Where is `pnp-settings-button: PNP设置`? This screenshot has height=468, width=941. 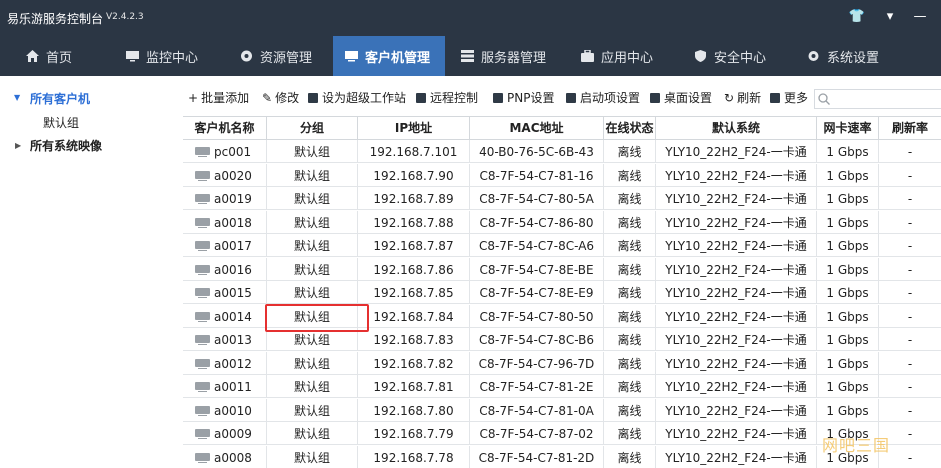
pnp-settings-button: PNP设置 is located at coordinates (523, 97).